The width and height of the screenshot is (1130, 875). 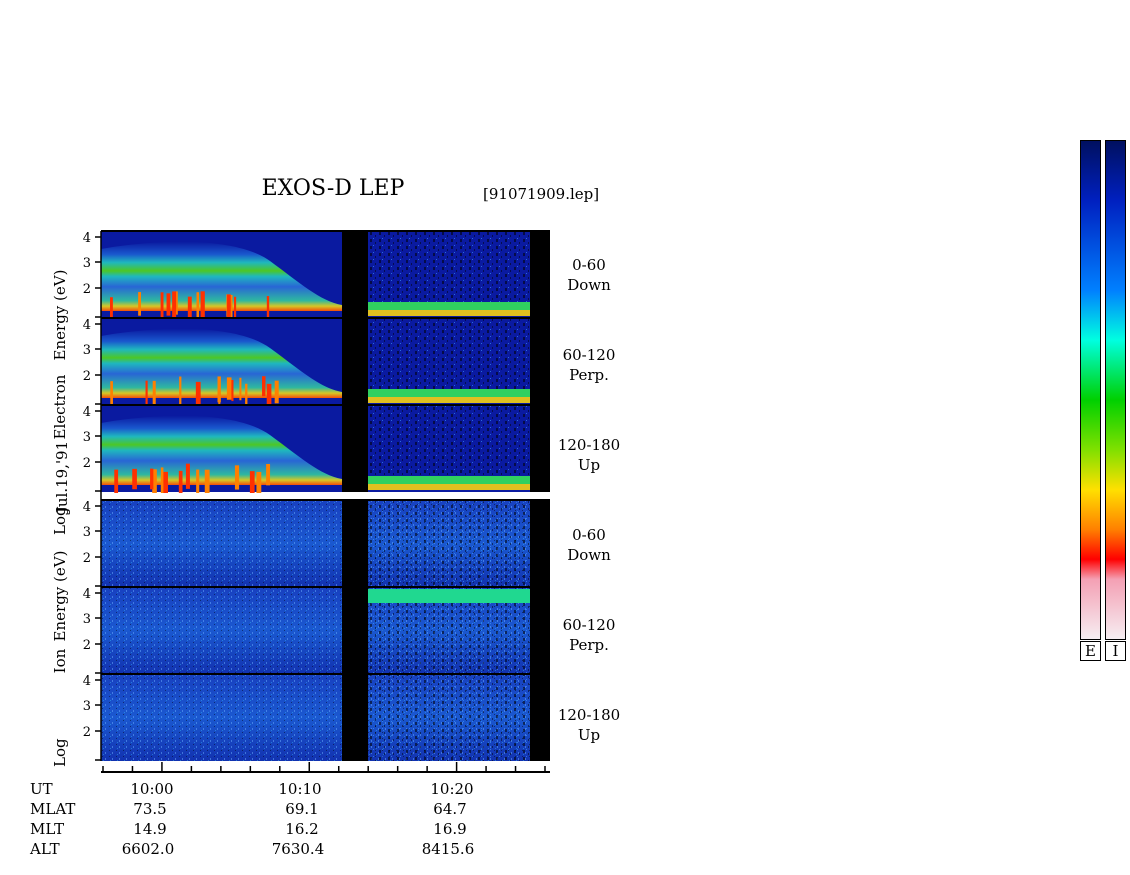 I want to click on colorbar-key-ion: I, so click(x=1115, y=651).